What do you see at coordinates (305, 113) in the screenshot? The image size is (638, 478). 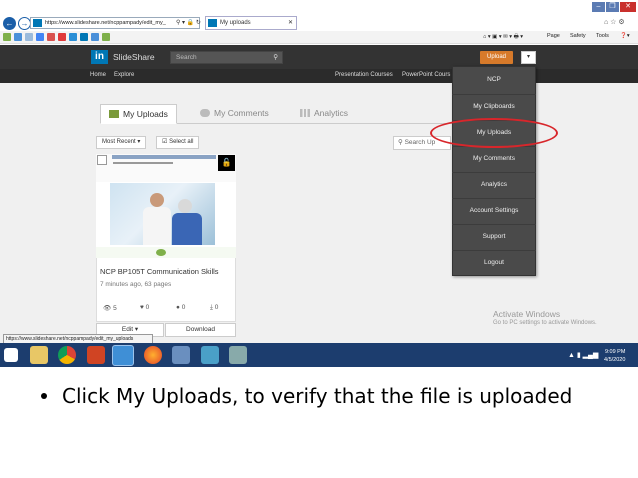 I see `analytics-icon` at bounding box center [305, 113].